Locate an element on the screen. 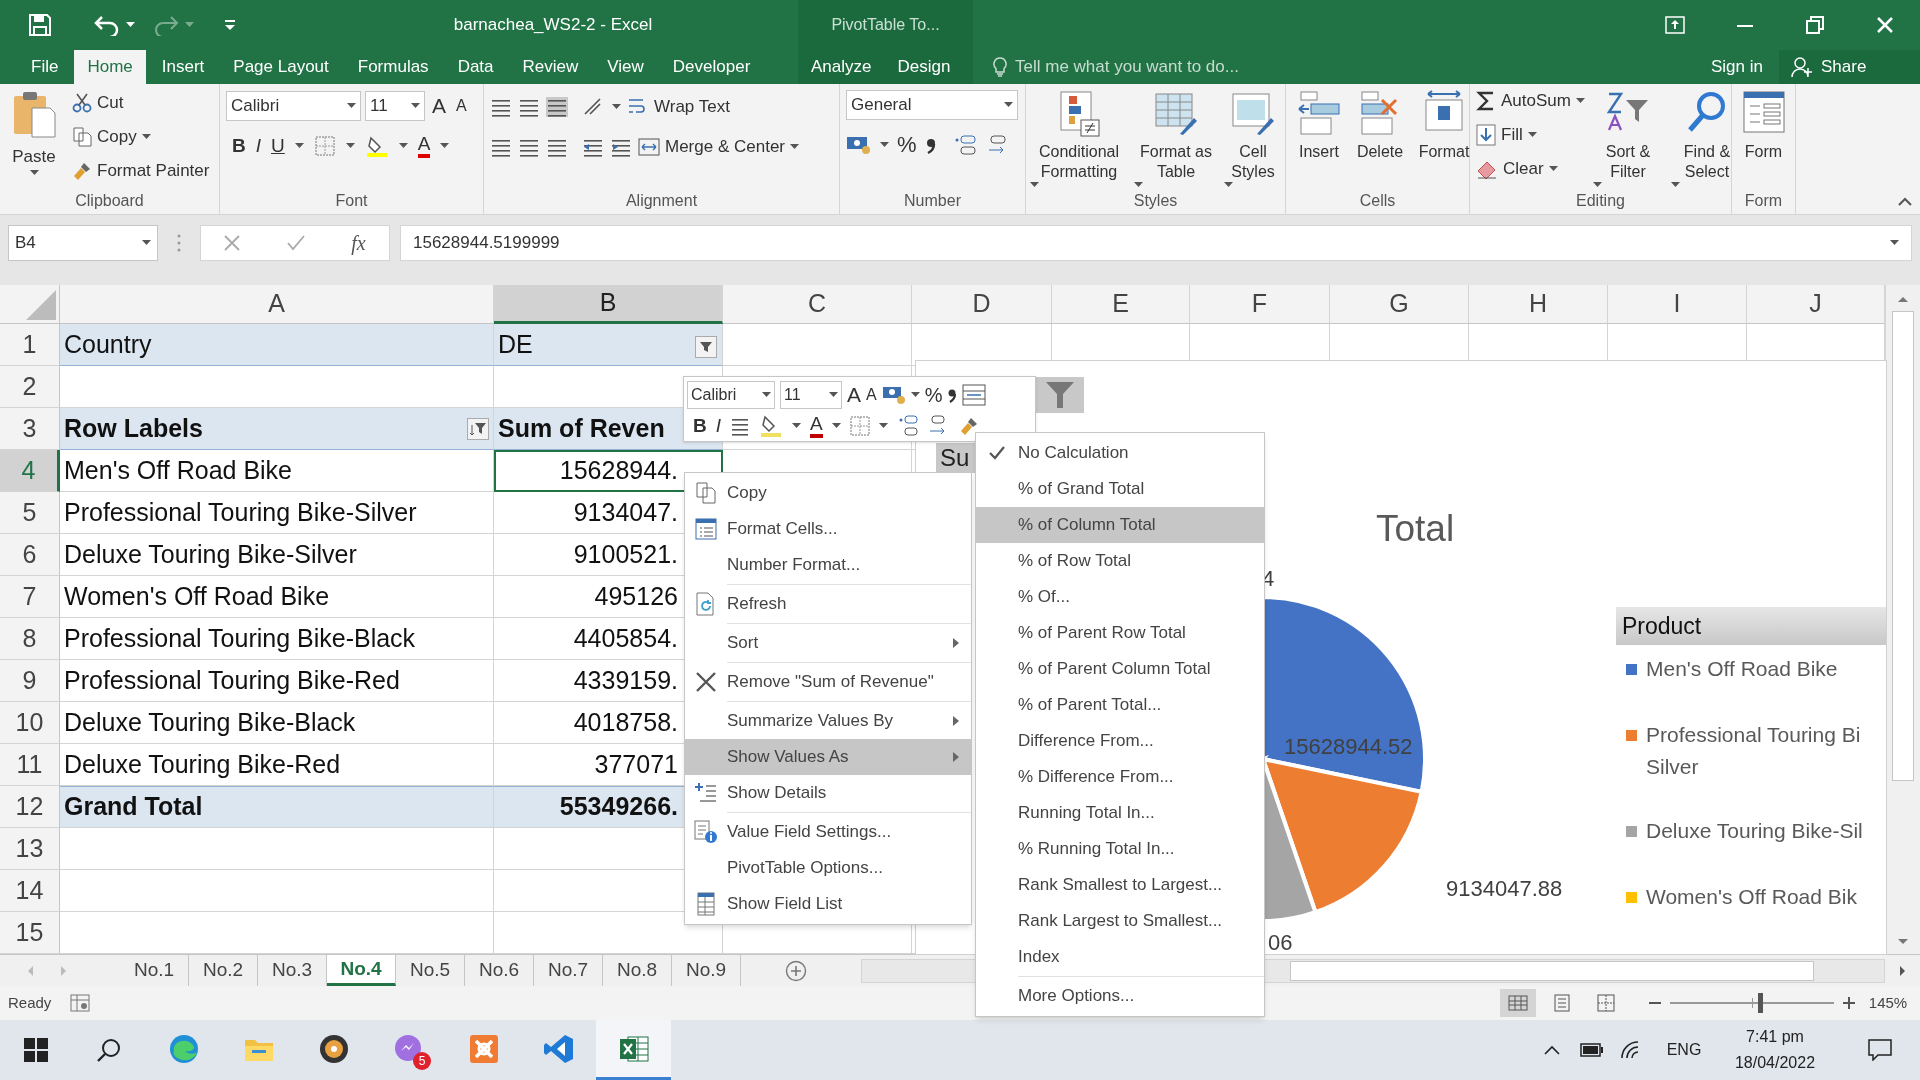 This screenshot has width=1920, height=1080. number-format-field: General is located at coordinates (932, 105).